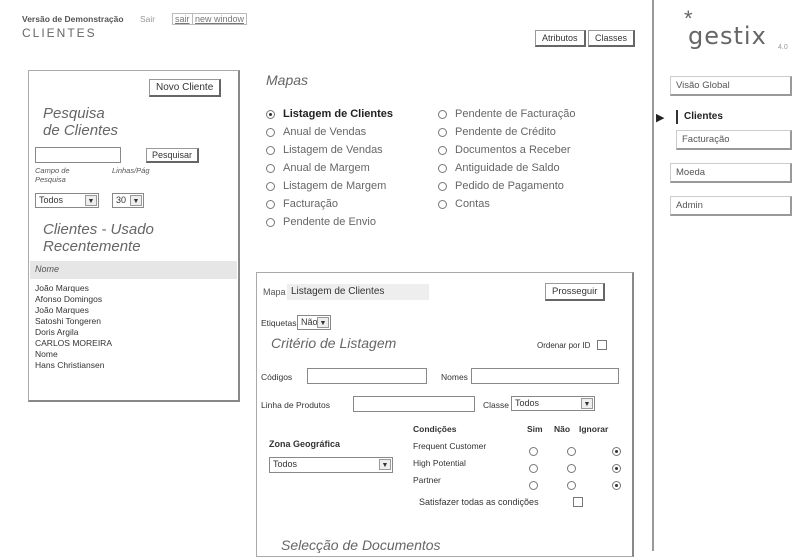  Describe the element at coordinates (734, 117) in the screenshot. I see `nav-item-clients: Clientes` at that location.